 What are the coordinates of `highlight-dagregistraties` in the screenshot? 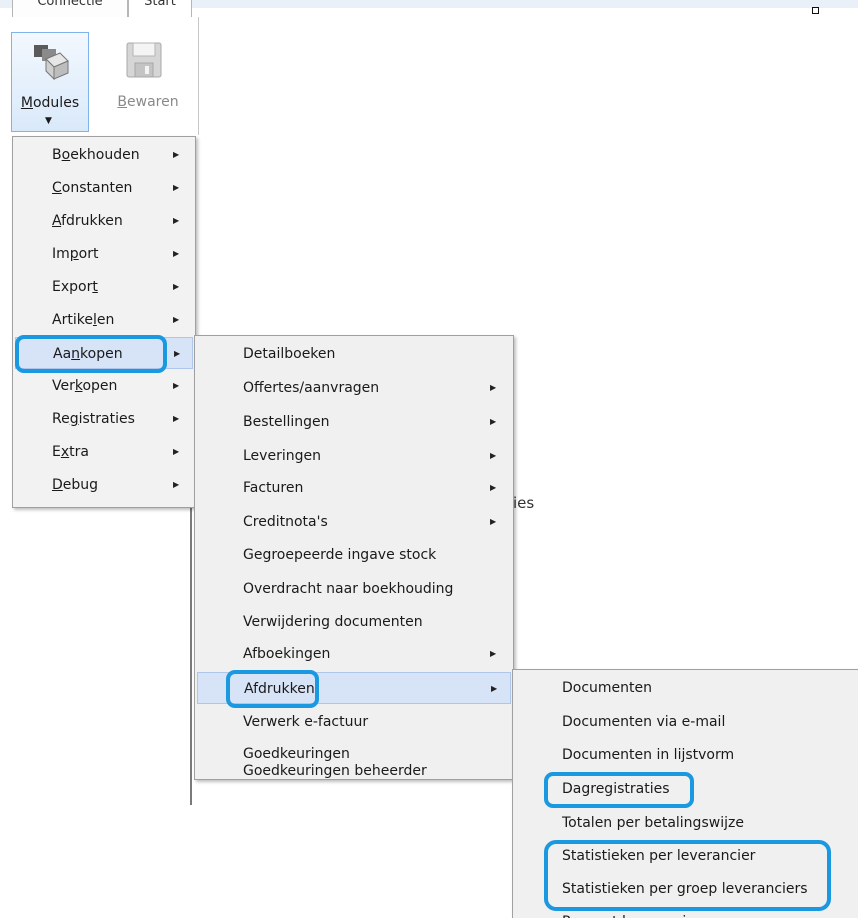 It's located at (619, 790).